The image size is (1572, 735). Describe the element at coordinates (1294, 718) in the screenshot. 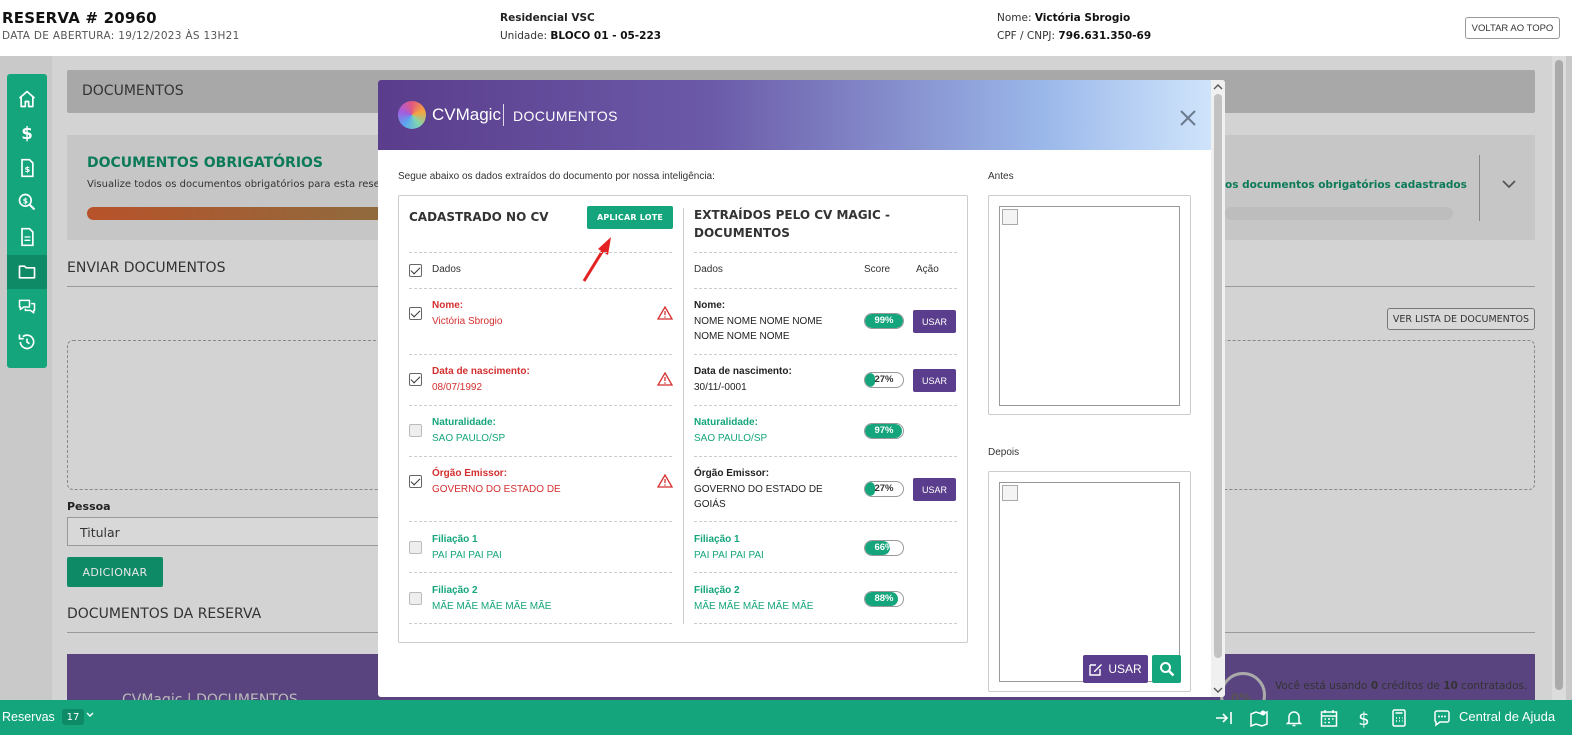

I see `bell-icon` at that location.